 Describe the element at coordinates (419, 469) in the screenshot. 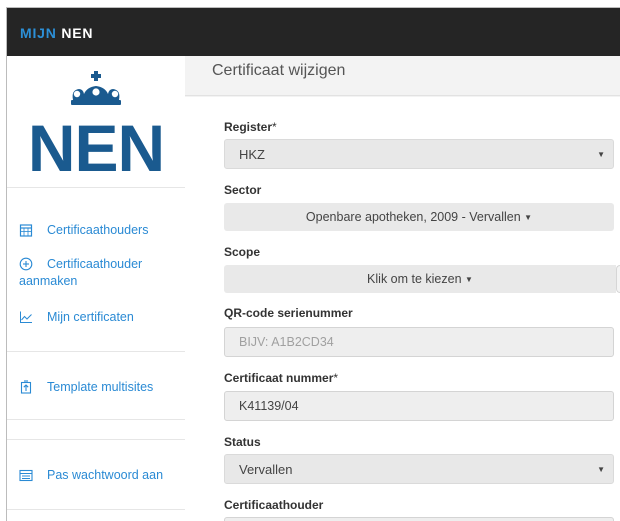

I see `status-select: Vervallen ▼` at that location.